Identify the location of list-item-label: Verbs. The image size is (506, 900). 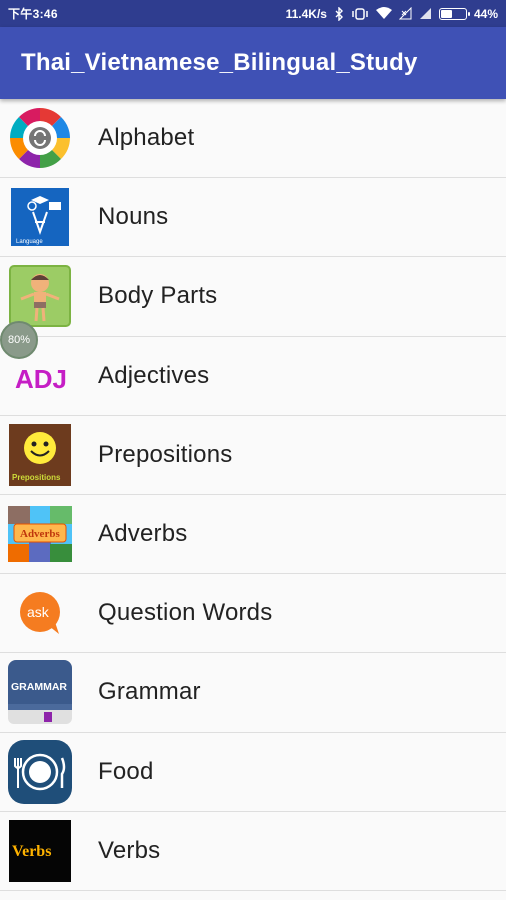
(129, 850).